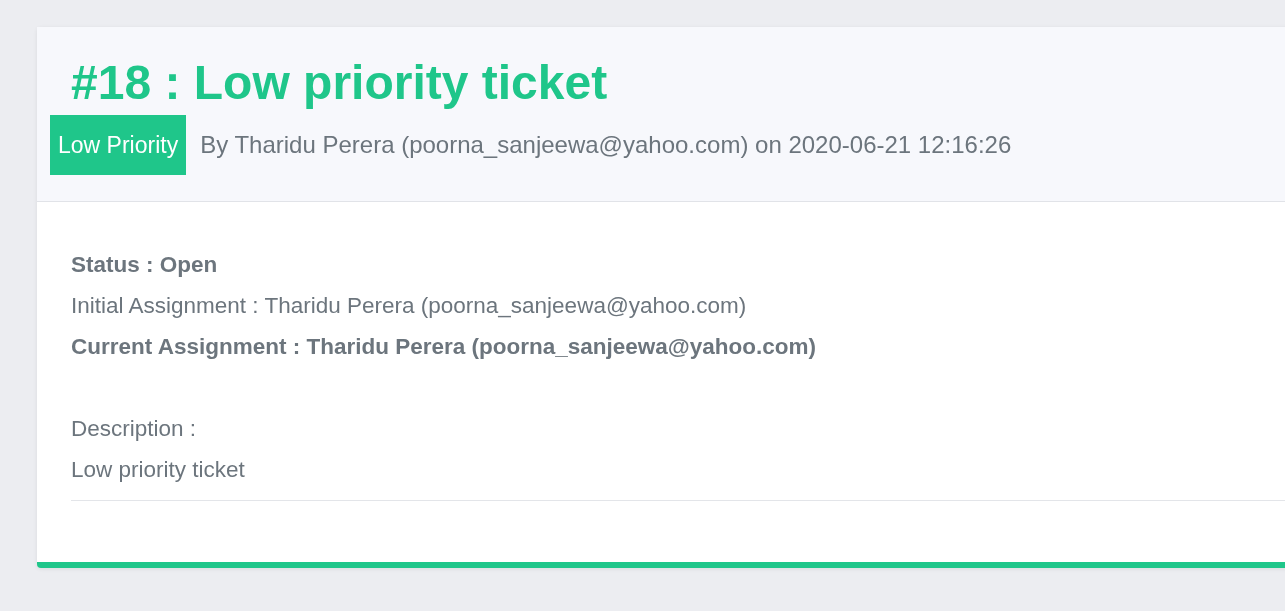 Image resolution: width=1285 pixels, height=611 pixels. Describe the element at coordinates (145, 265) in the screenshot. I see `detail-line: Status : Open` at that location.